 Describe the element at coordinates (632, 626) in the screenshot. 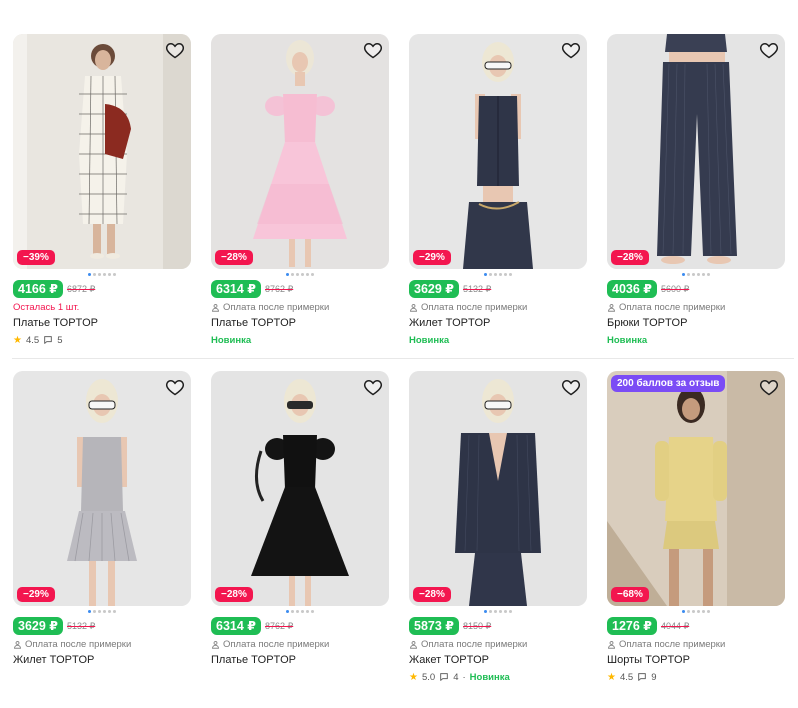

I see `price: 1276 ₽` at that location.